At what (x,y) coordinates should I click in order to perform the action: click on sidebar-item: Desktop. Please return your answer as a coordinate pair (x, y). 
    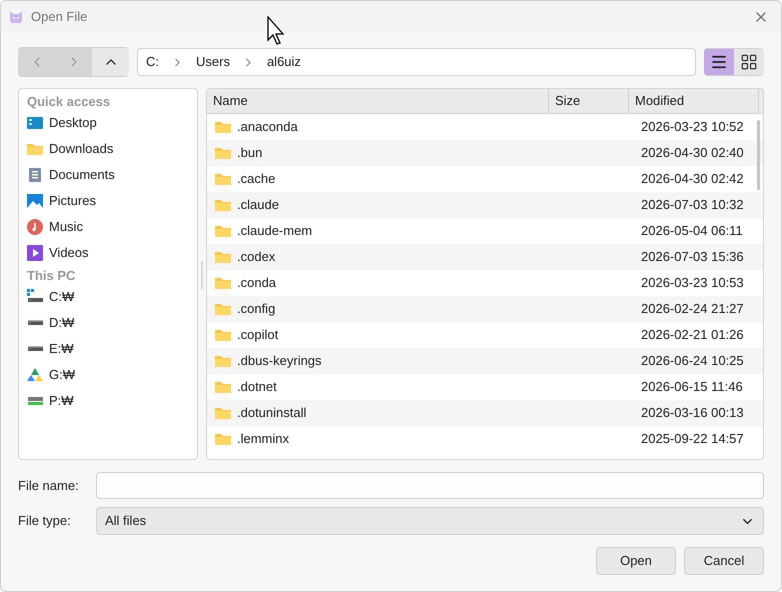
    Looking at the image, I should click on (108, 123).